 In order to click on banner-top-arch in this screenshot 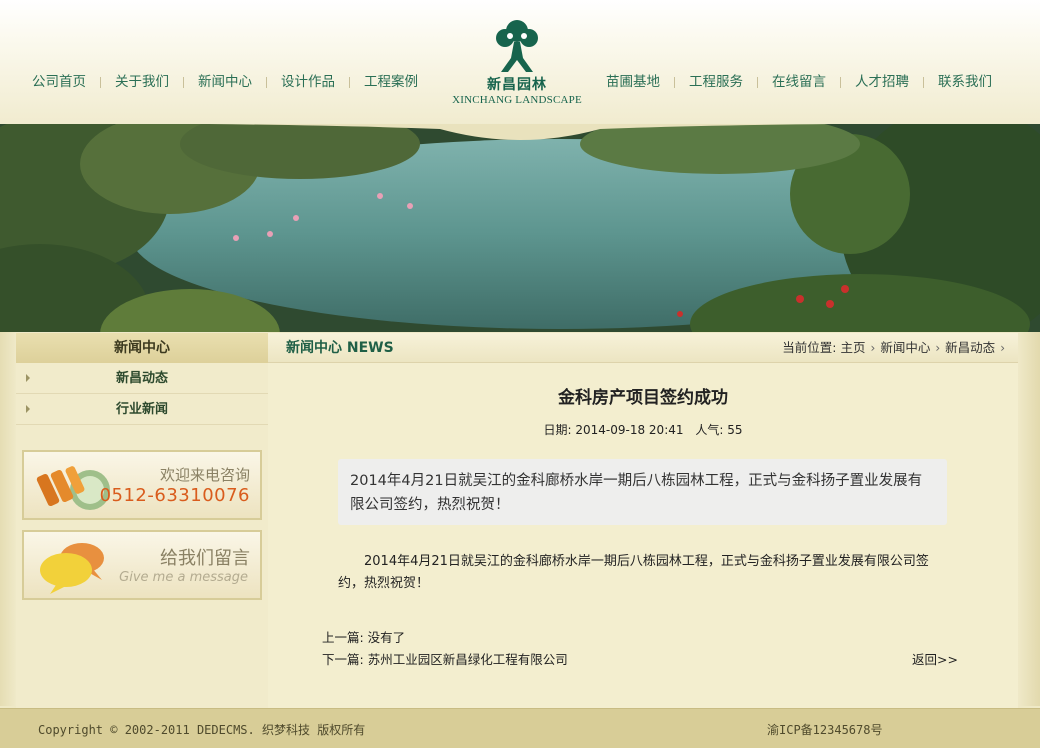, I will do `click(520, 132)`.